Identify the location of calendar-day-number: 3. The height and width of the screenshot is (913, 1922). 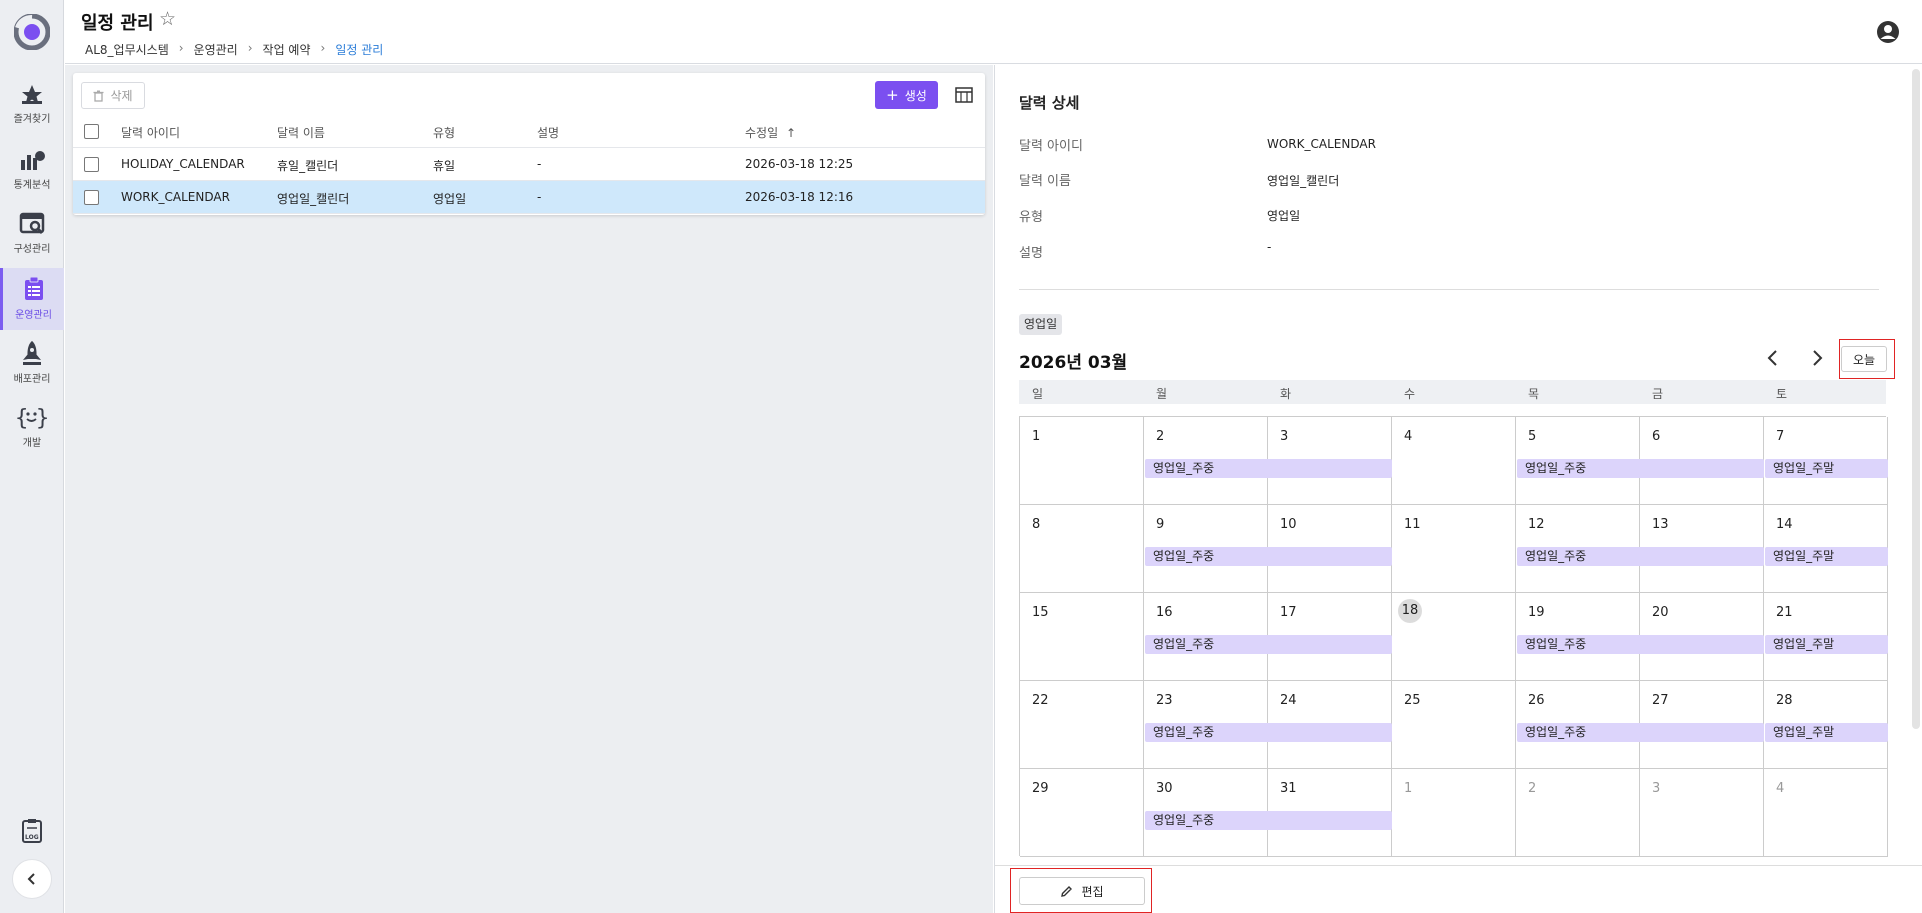
(1284, 436).